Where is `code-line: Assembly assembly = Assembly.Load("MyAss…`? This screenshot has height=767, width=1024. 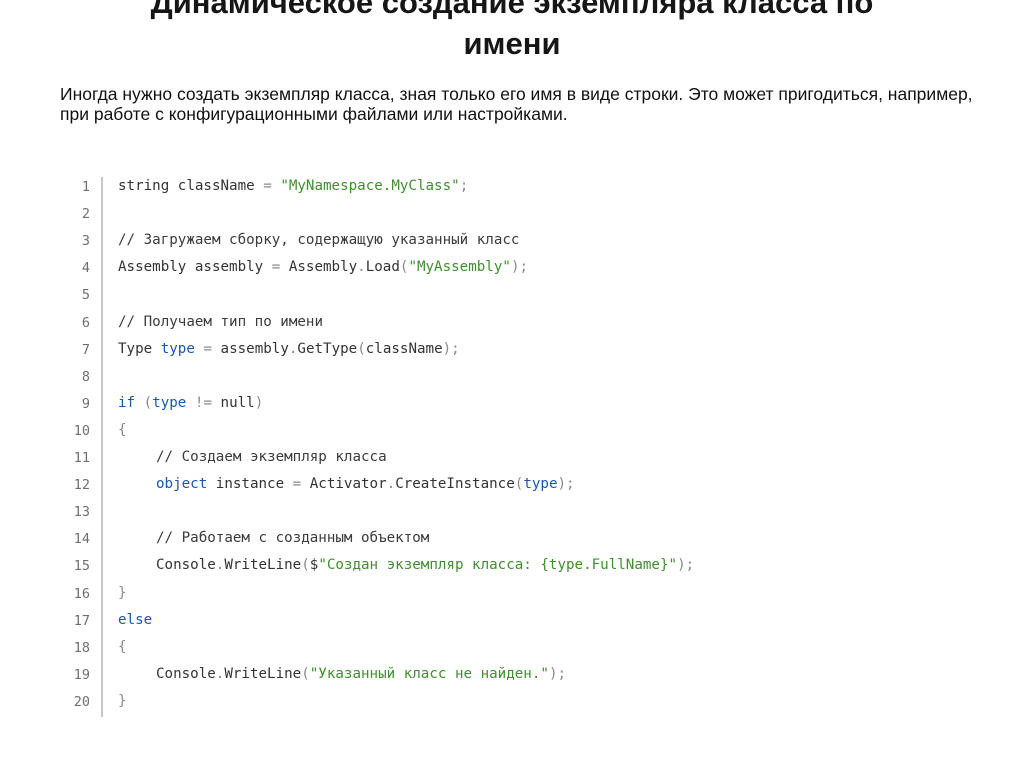 code-line: Assembly assembly = Assembly.Load("MyAss… is located at coordinates (323, 267).